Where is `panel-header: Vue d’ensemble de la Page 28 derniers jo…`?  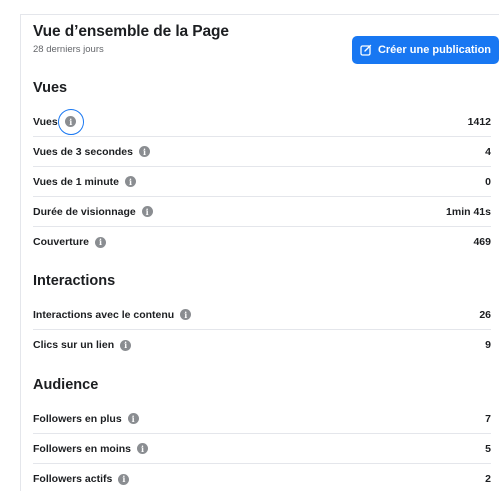 panel-header: Vue d’ensemble de la Page 28 derniers jo… is located at coordinates (266, 45).